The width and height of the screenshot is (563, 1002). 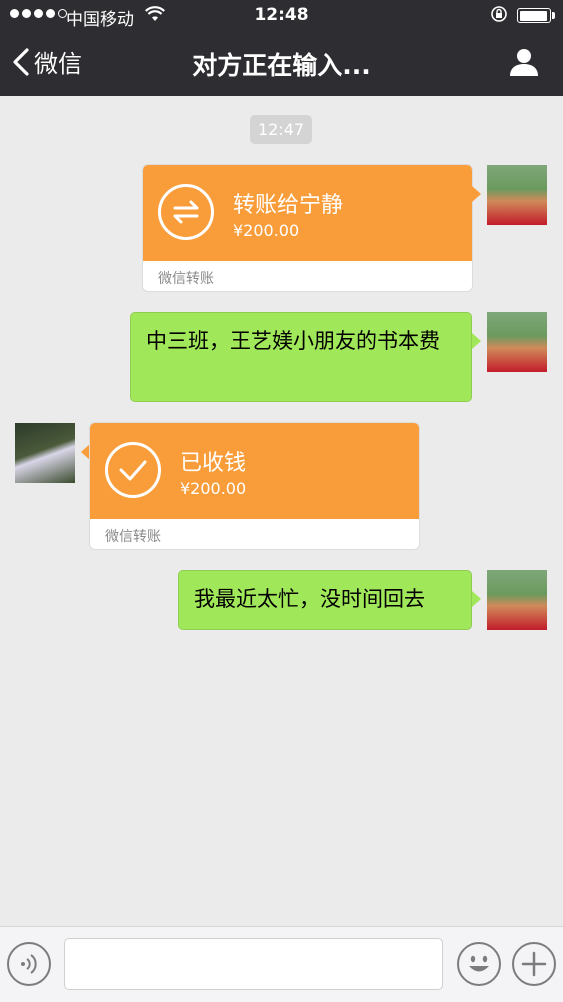 What do you see at coordinates (254, 486) in the screenshot?
I see `transfer-card-received: 已收钱 ¥200.00 微信转账` at bounding box center [254, 486].